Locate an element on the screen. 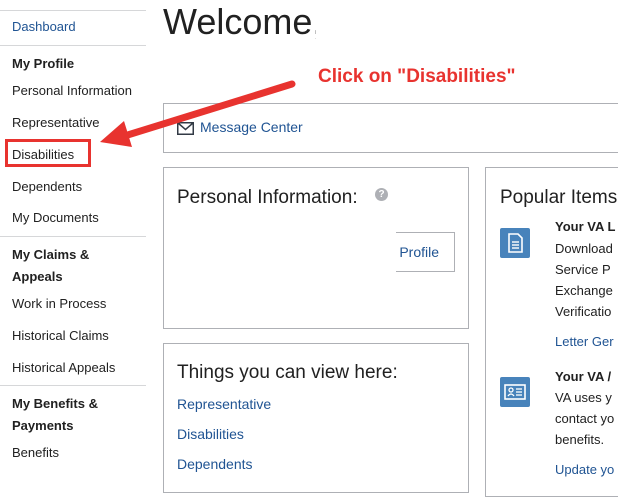 This screenshot has height=497, width=618. id-card-icon is located at coordinates (515, 392).